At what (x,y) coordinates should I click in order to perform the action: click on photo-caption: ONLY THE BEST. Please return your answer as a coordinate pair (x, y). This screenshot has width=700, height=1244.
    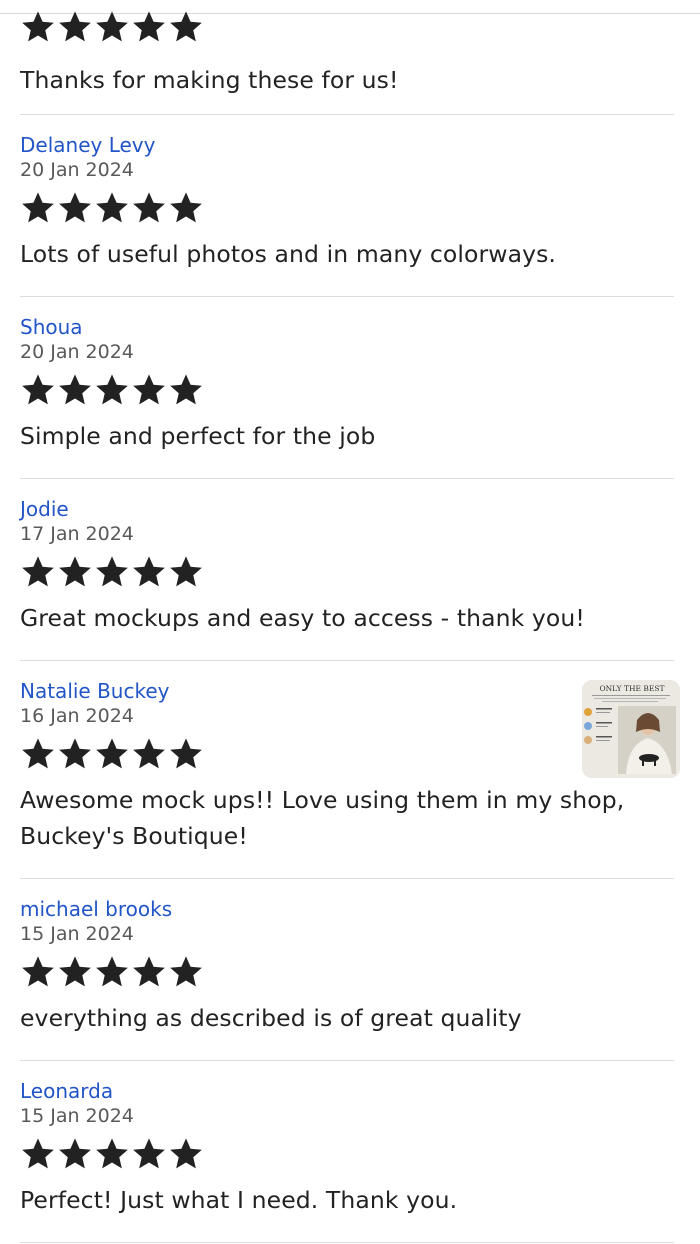
    Looking at the image, I should click on (631, 688).